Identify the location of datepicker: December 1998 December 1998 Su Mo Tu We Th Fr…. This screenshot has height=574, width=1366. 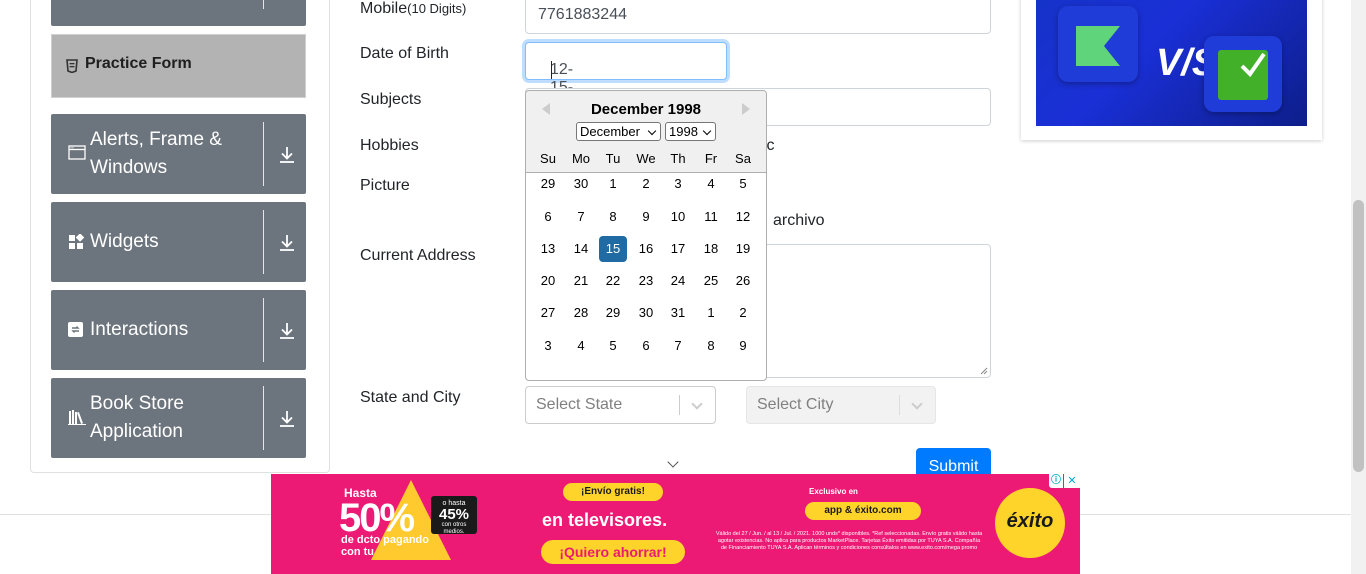
(646, 235).